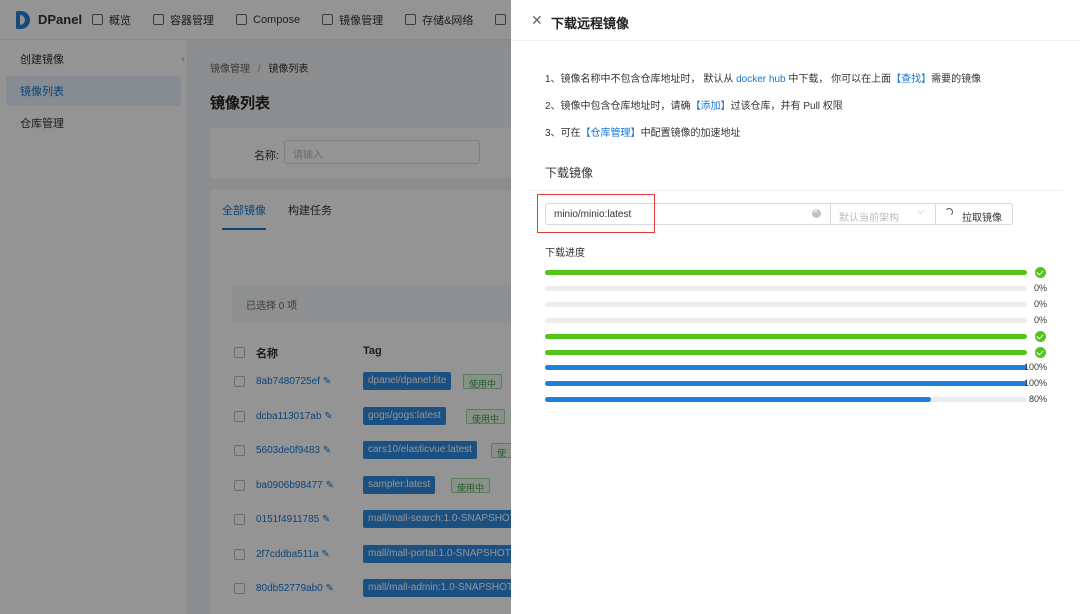 This screenshot has width=1080, height=614. Describe the element at coordinates (786, 106) in the screenshot. I see `tip-text: 过该仓库，并有 Pull 权限` at that location.